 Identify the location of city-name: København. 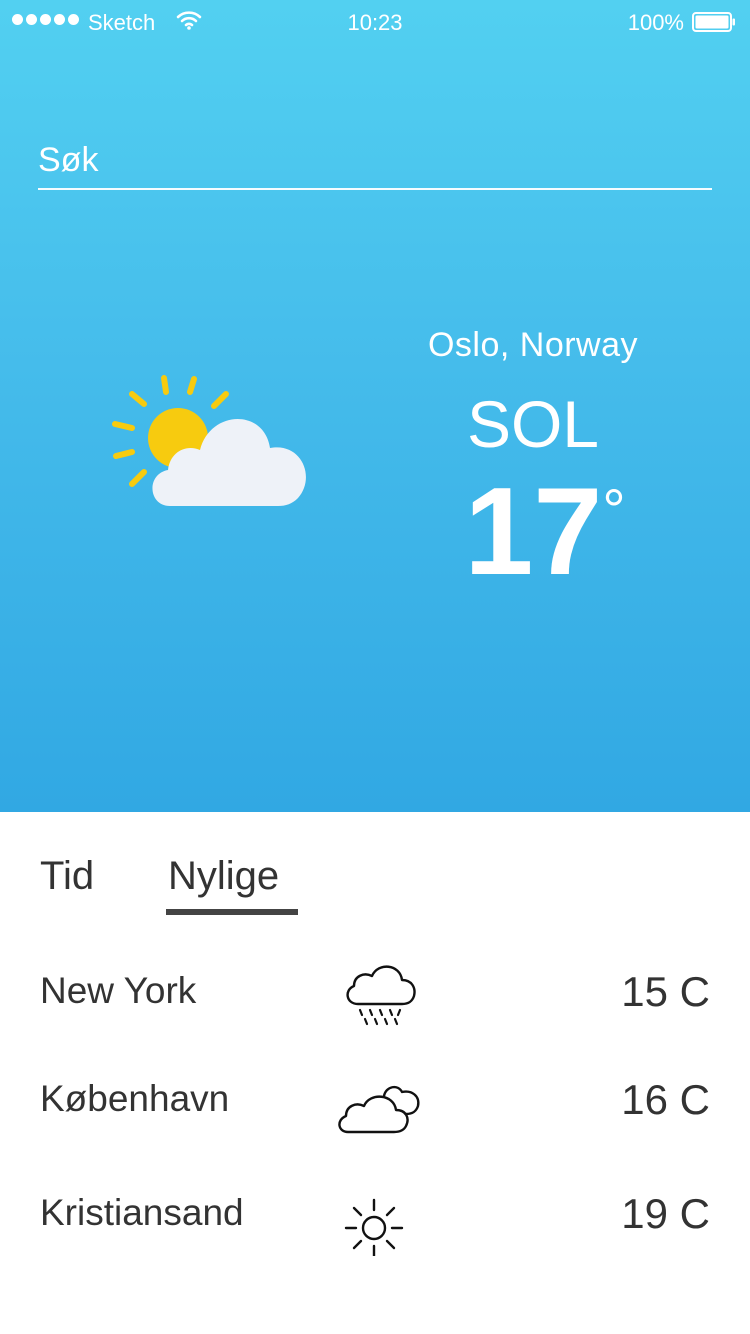
(135, 1098).